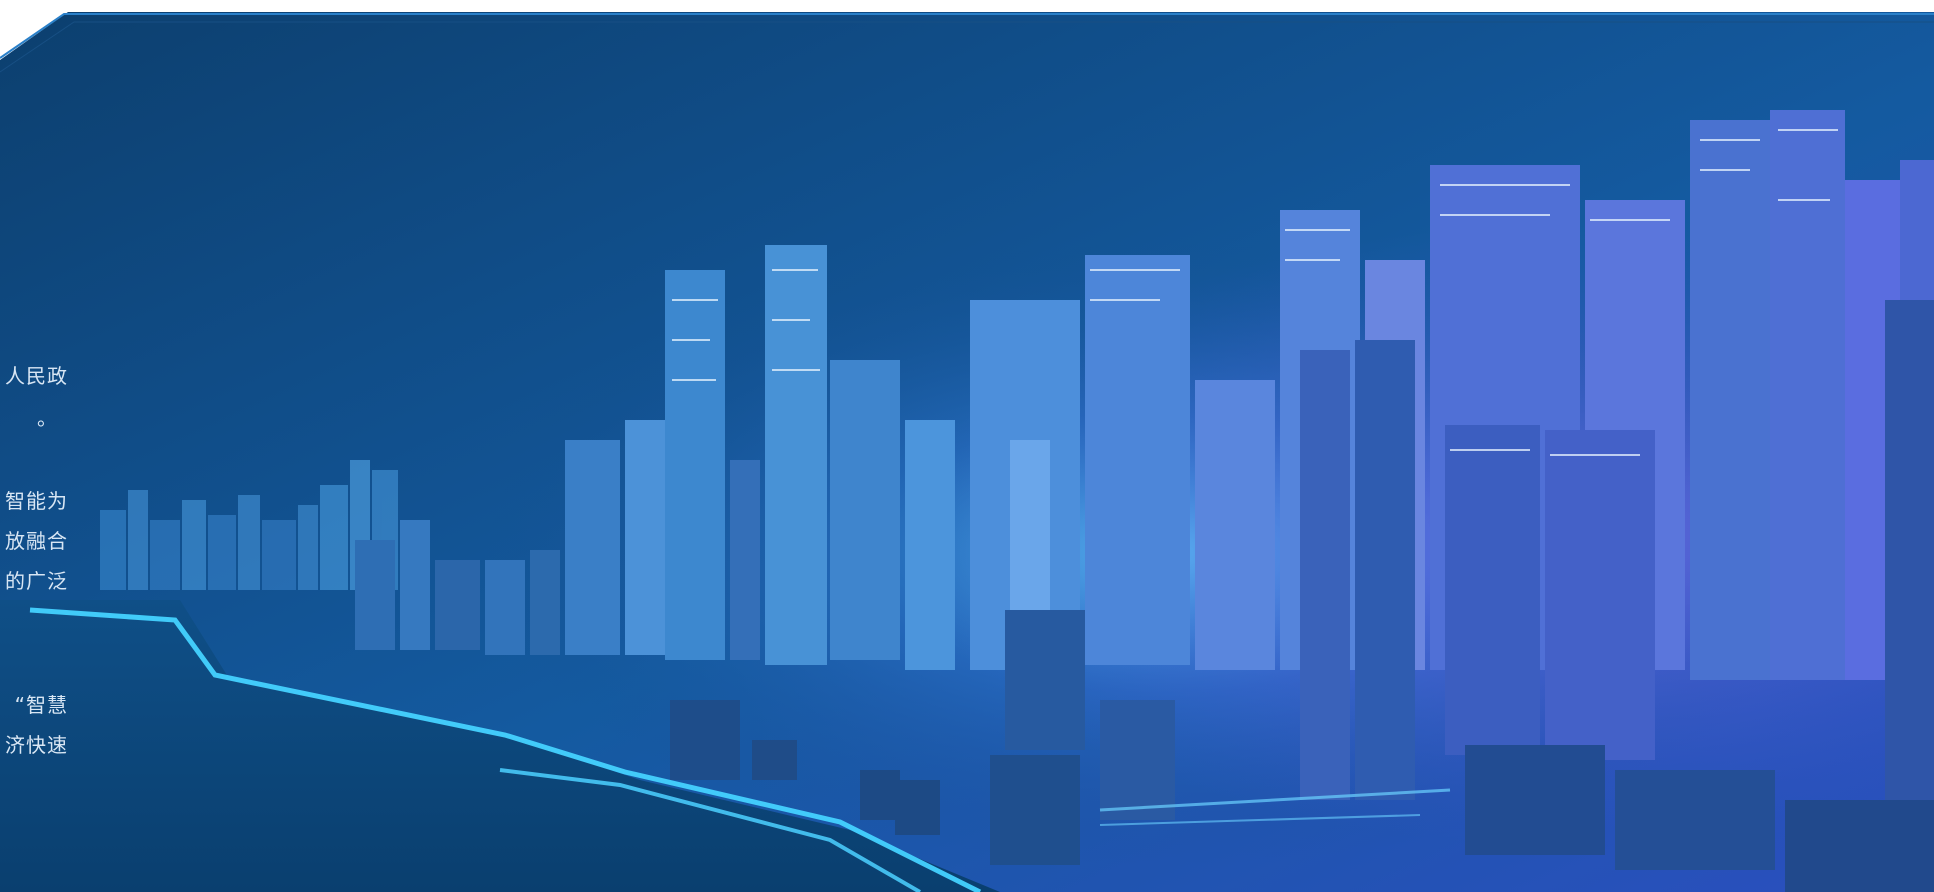 The width and height of the screenshot is (1934, 892). Describe the element at coordinates (36, 541) in the screenshot. I see `intro-line-4: 放融合` at that location.